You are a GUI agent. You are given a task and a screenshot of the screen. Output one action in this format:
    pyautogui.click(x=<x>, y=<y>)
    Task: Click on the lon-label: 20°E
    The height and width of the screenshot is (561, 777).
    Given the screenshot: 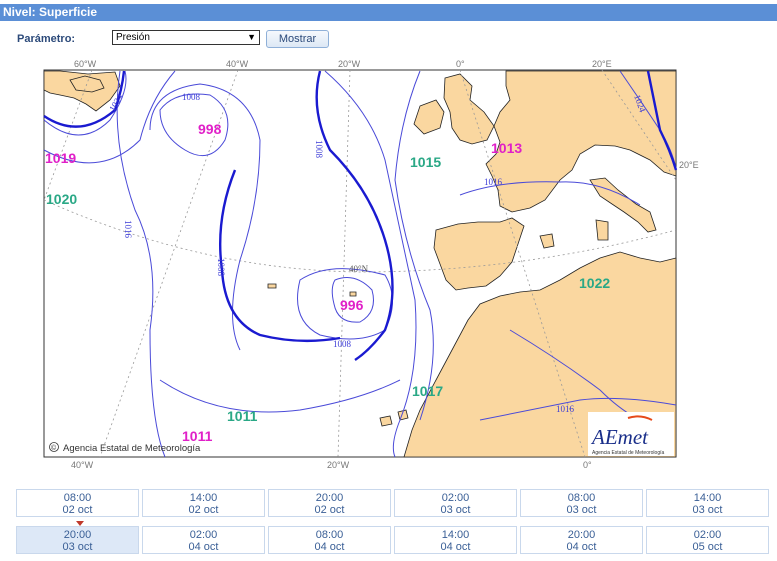 What is the action you would take?
    pyautogui.click(x=602, y=64)
    